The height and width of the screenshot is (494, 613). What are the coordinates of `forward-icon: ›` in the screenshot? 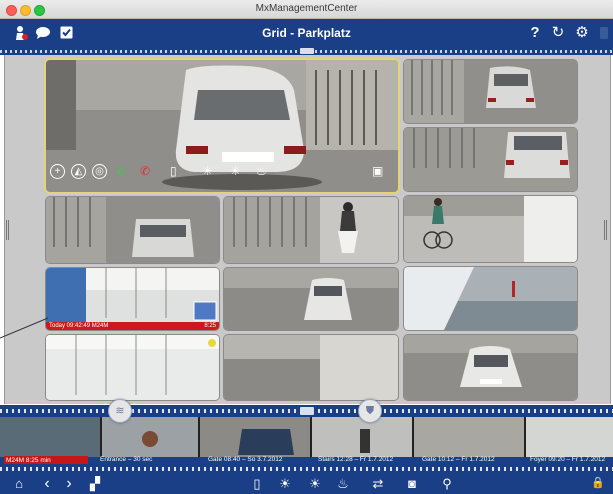 It's located at (69, 483).